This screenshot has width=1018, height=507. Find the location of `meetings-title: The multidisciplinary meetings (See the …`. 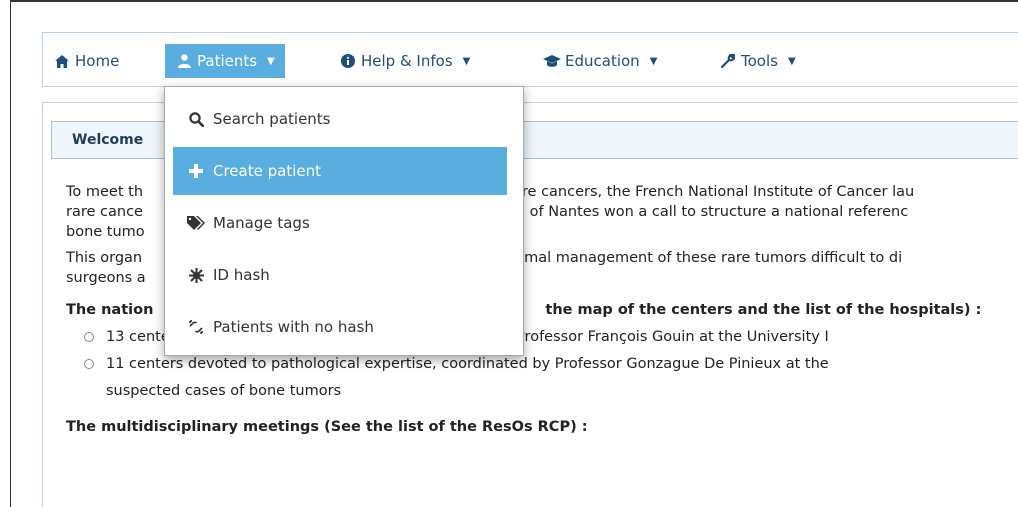

meetings-title: The multidisciplinary meetings (See the … is located at coordinates (327, 427).